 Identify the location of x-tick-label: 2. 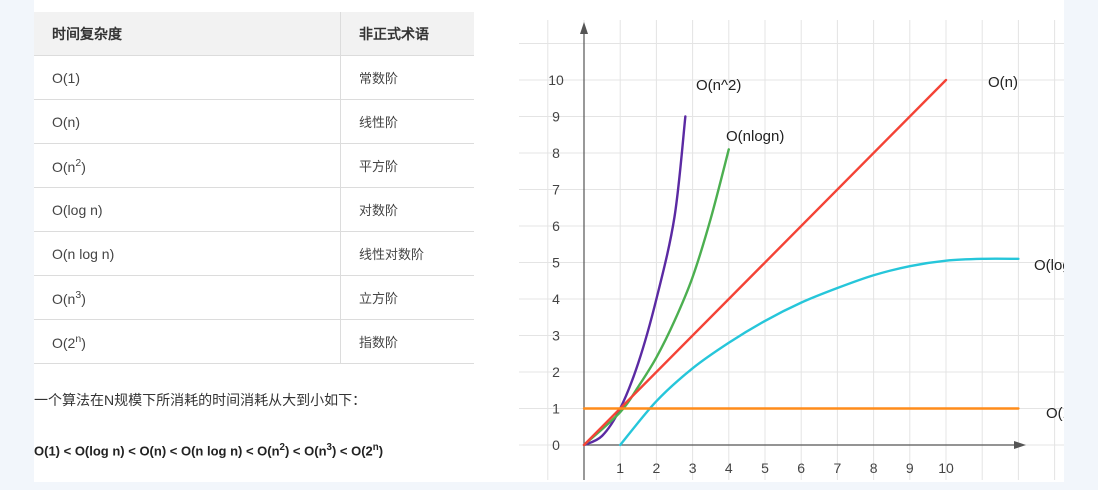
(657, 468).